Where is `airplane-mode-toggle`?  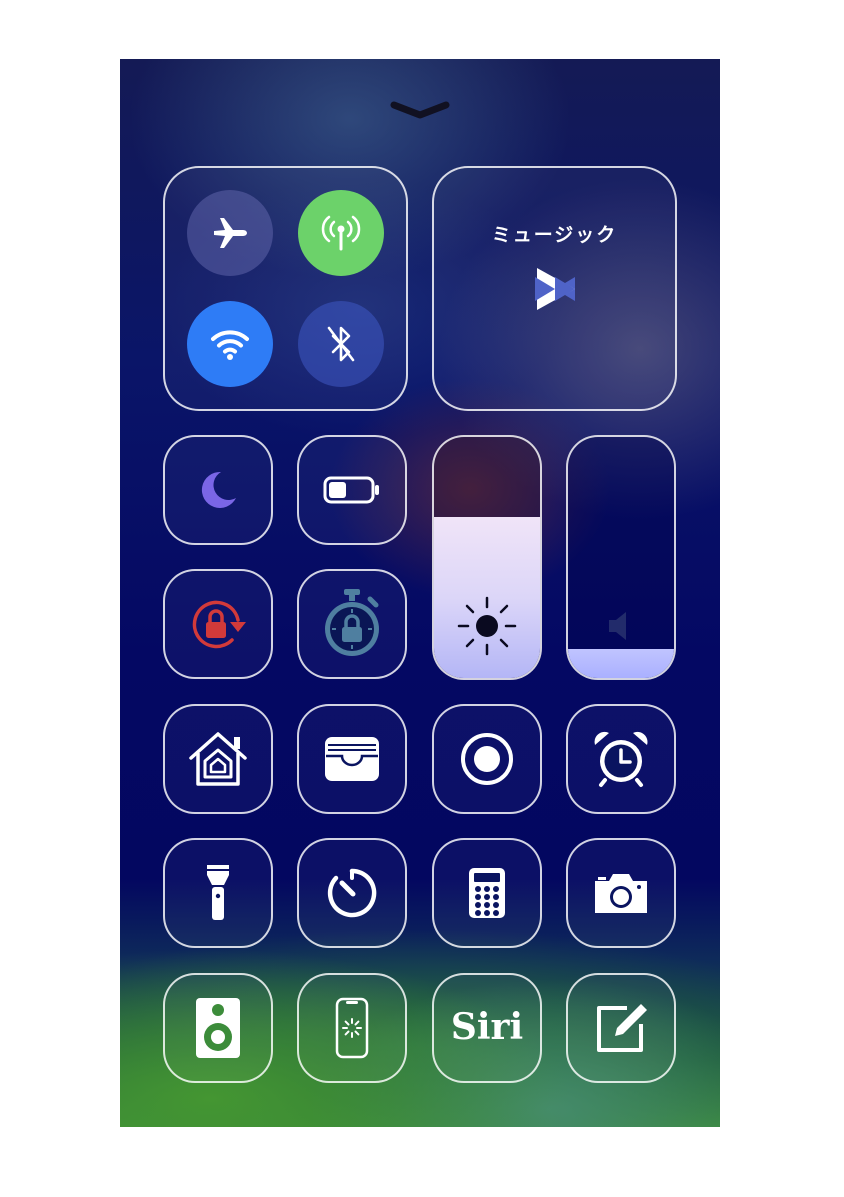
airplane-mode-toggle is located at coordinates (230, 233).